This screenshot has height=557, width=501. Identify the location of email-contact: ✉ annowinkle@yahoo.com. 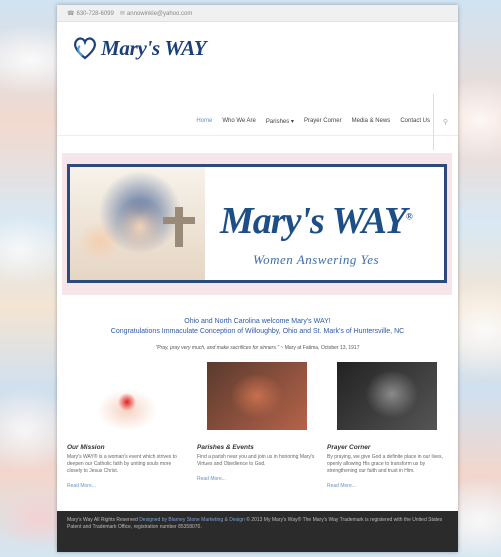
(156, 13).